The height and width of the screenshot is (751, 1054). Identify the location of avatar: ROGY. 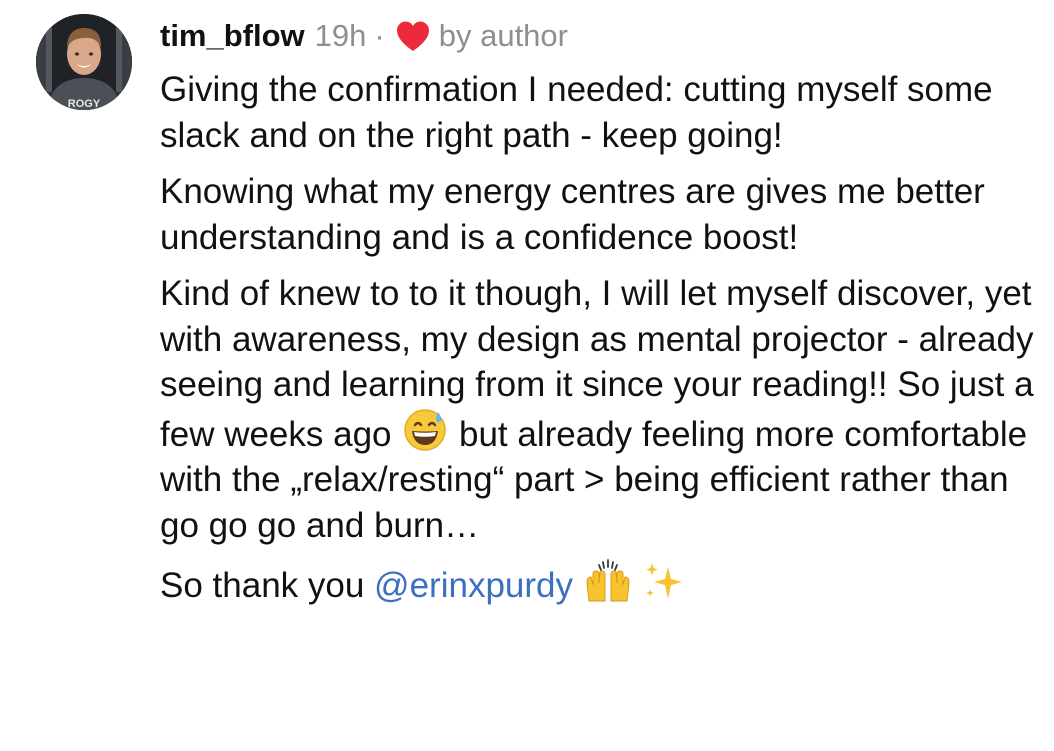
(84, 62).